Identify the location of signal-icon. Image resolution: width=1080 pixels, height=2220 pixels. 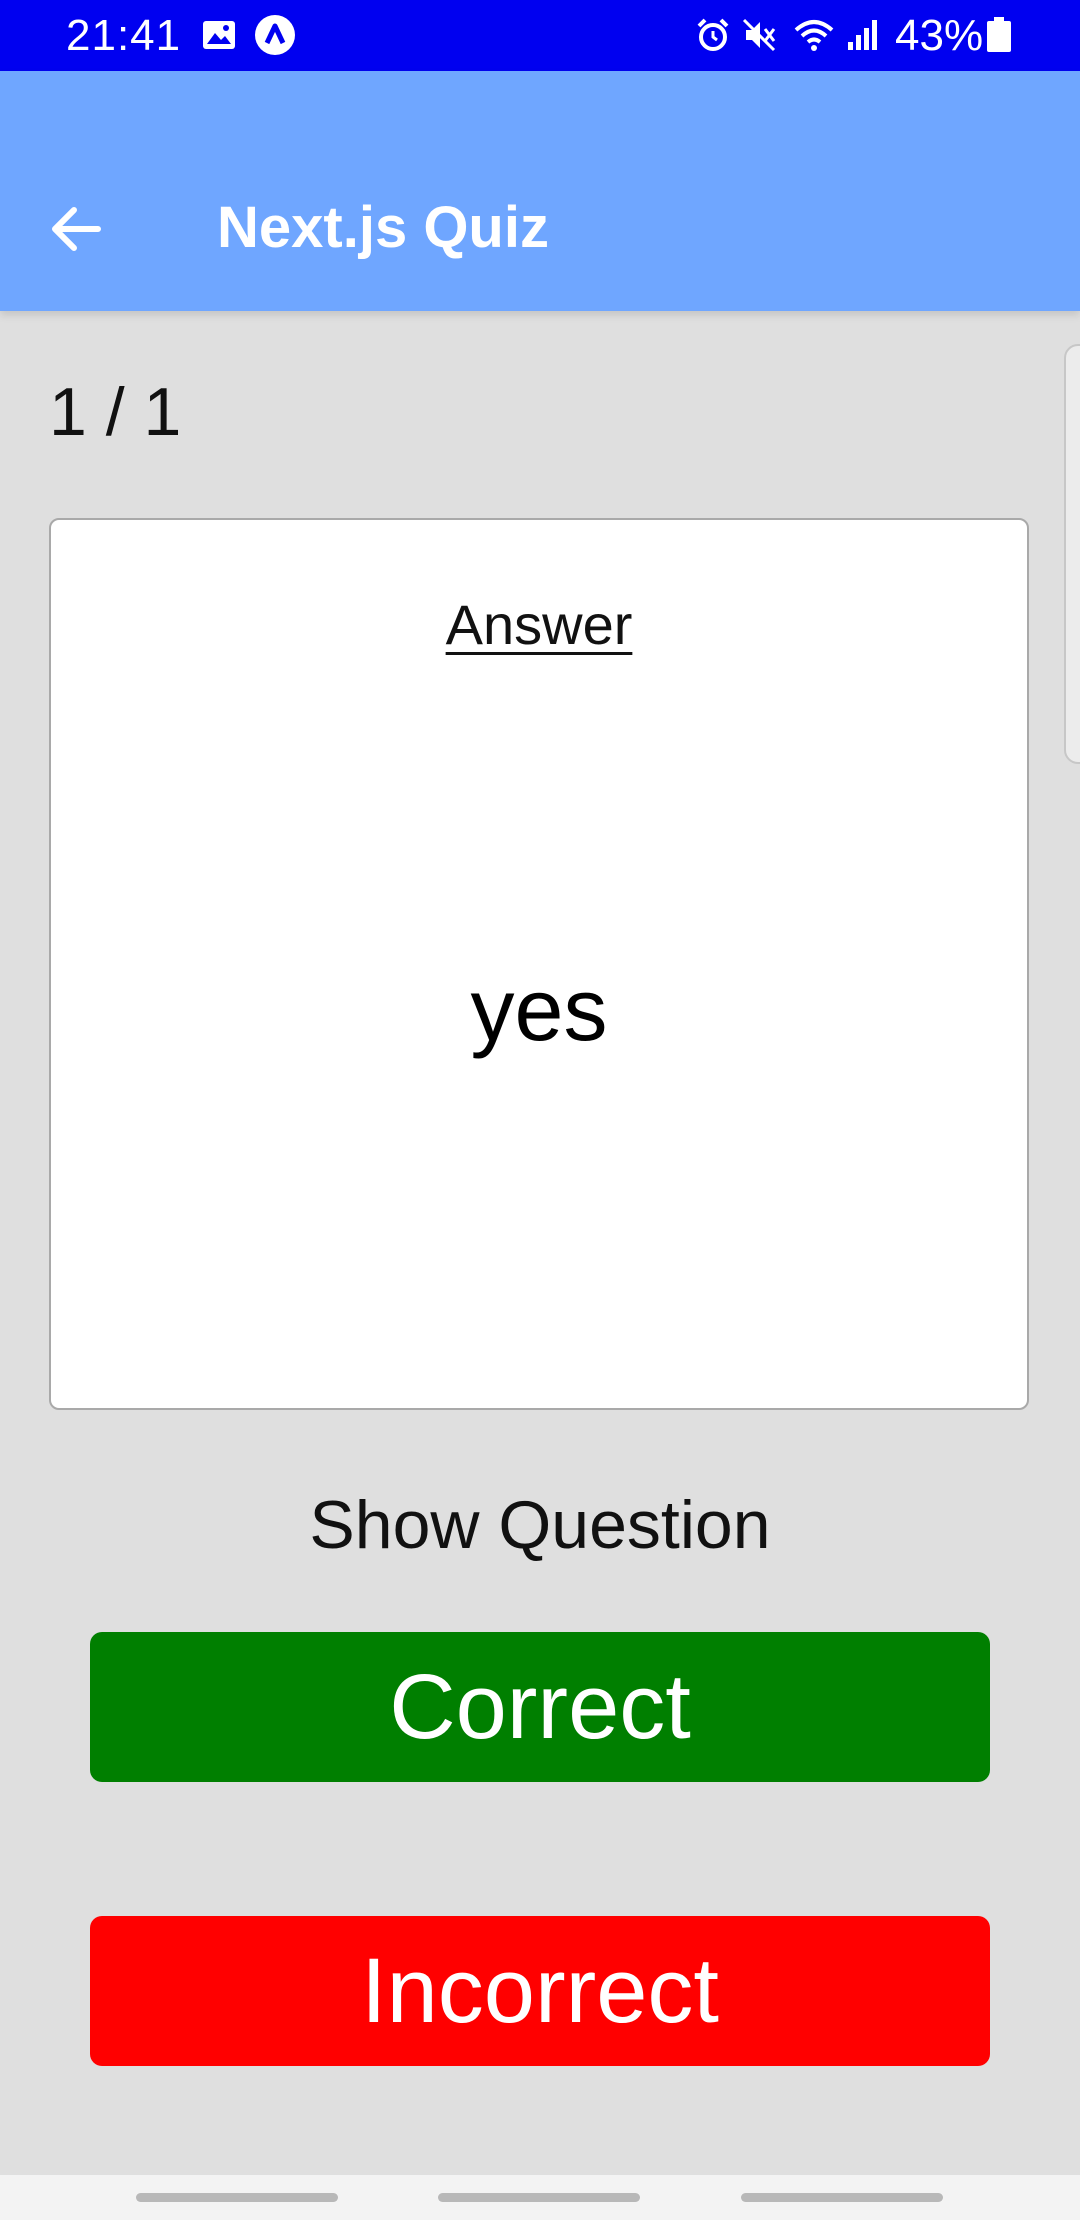
(862, 35).